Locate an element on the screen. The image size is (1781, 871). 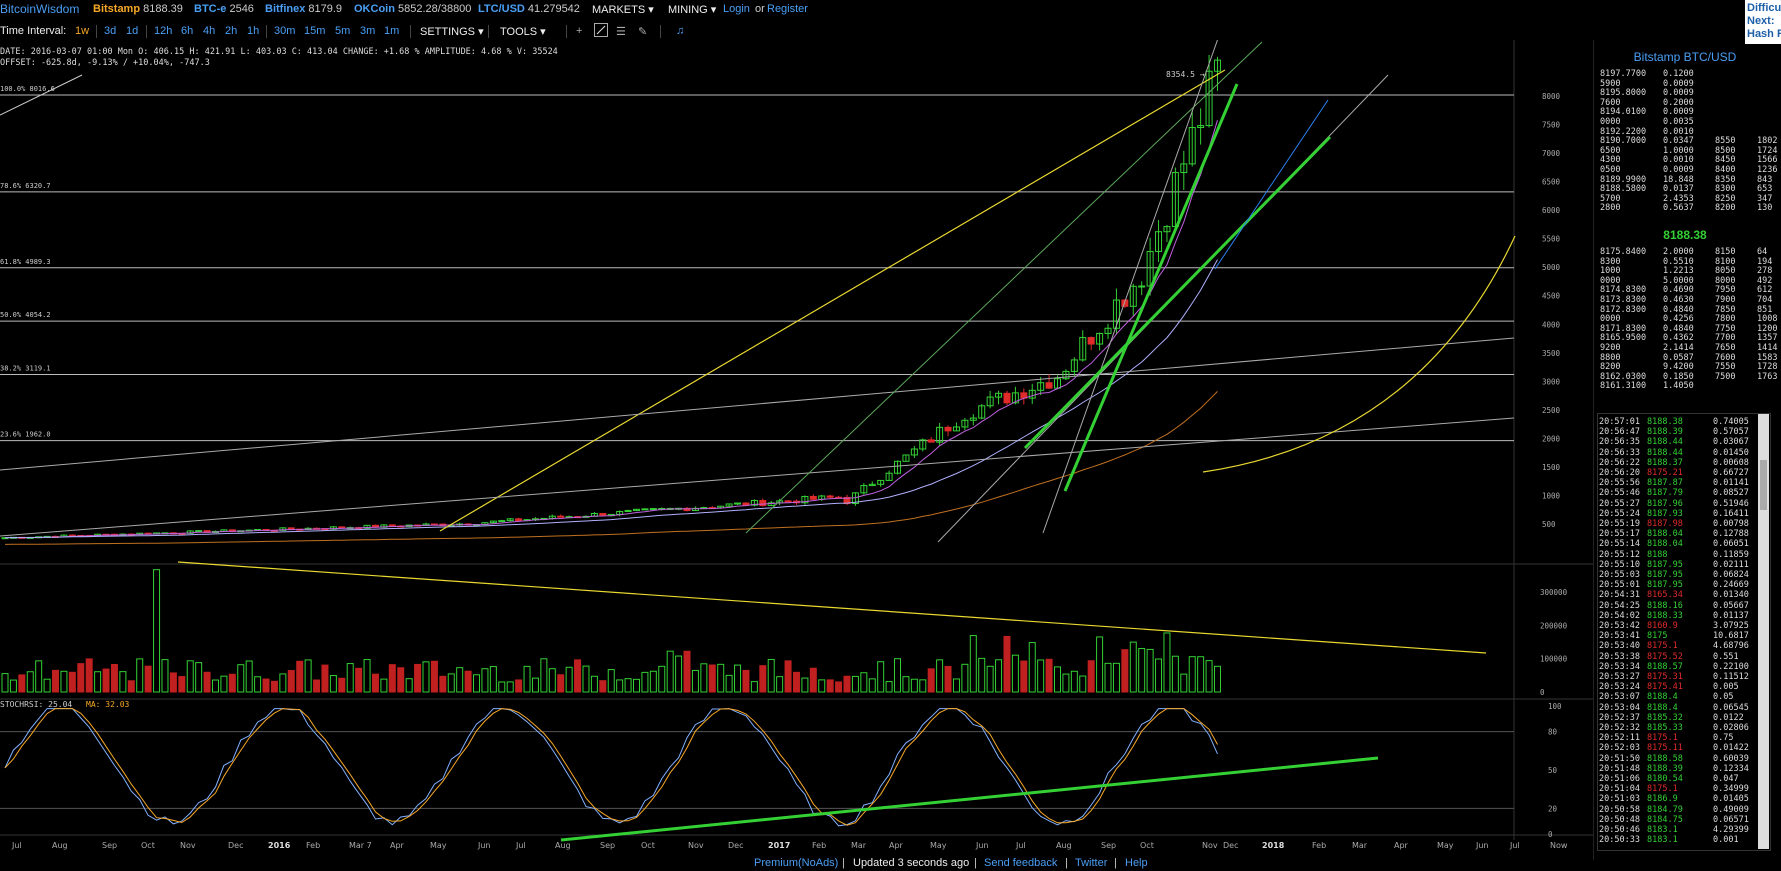
site-logo: BitcoinWisdom is located at coordinates (39, 9).